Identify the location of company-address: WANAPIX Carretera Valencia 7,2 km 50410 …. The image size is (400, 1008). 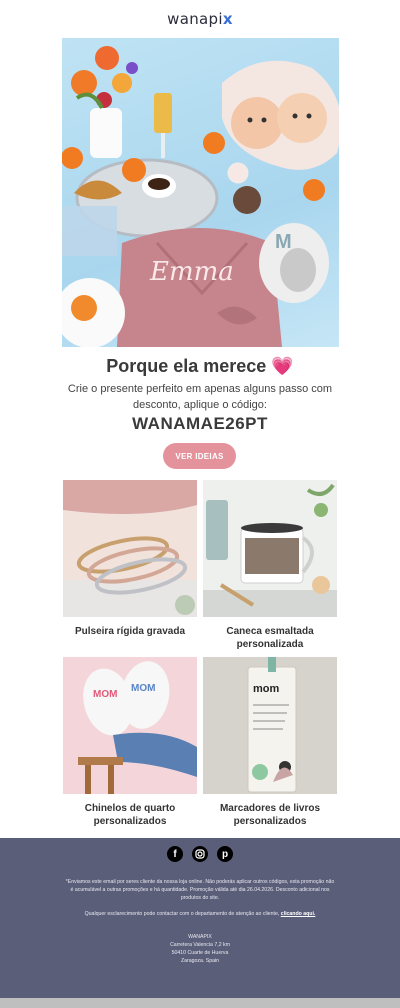
(200, 949).